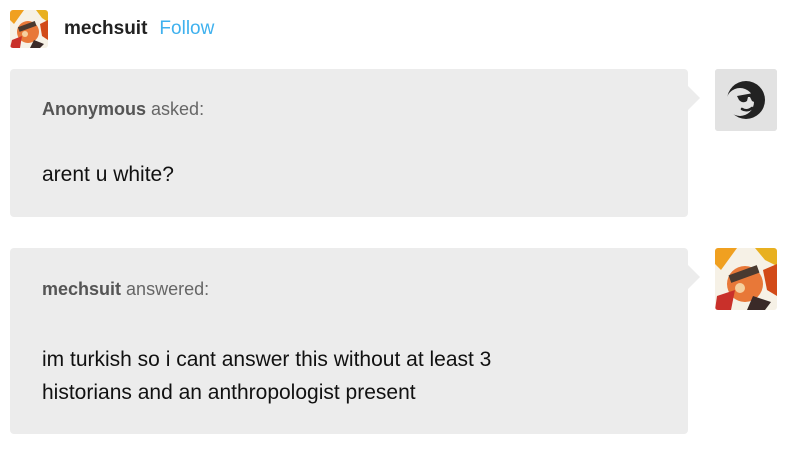 The height and width of the screenshot is (450, 800). I want to click on anonymous-avatar, so click(746, 100).